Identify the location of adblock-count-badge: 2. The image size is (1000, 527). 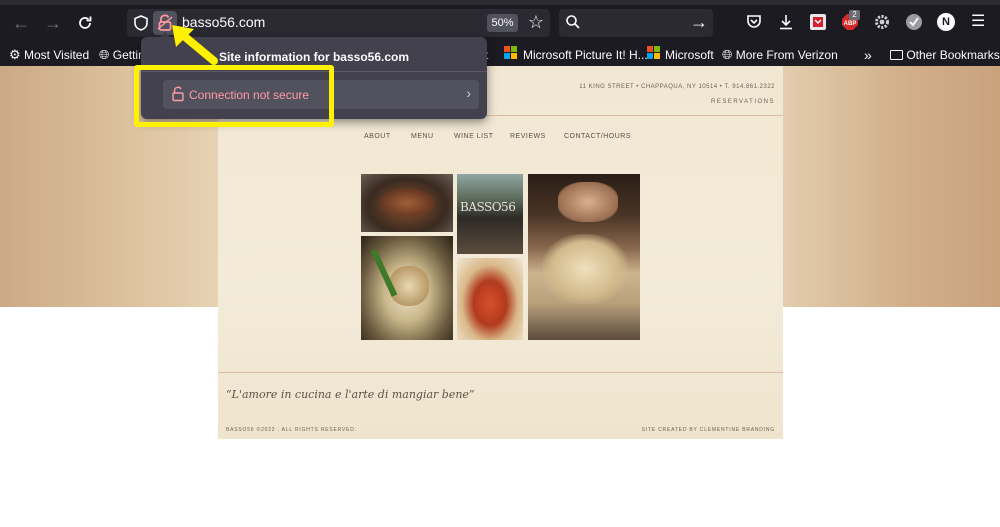
(854, 15).